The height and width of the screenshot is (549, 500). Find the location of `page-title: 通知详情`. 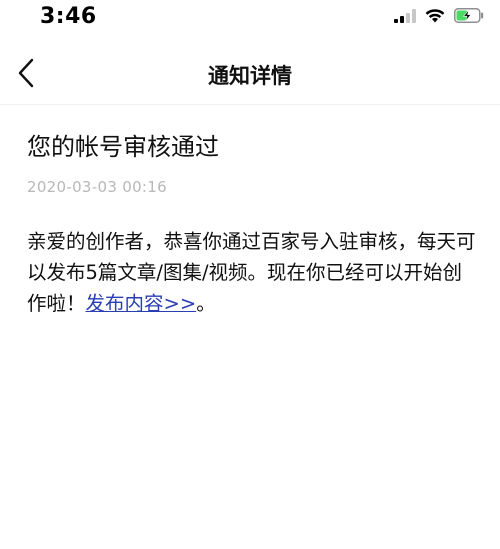

page-title: 通知详情 is located at coordinates (250, 76).